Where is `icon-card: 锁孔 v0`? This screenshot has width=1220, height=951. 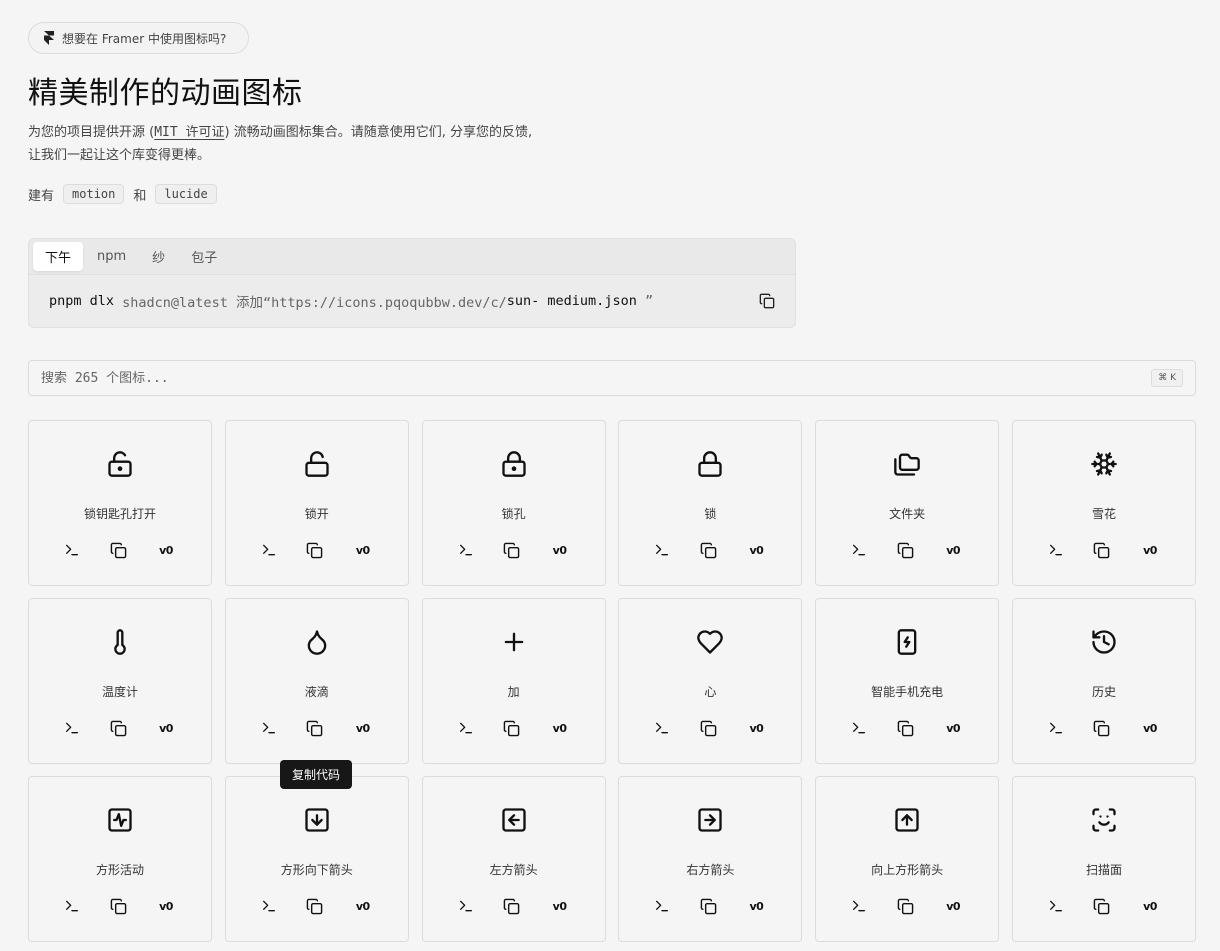
icon-card: 锁孔 v0 is located at coordinates (513, 503).